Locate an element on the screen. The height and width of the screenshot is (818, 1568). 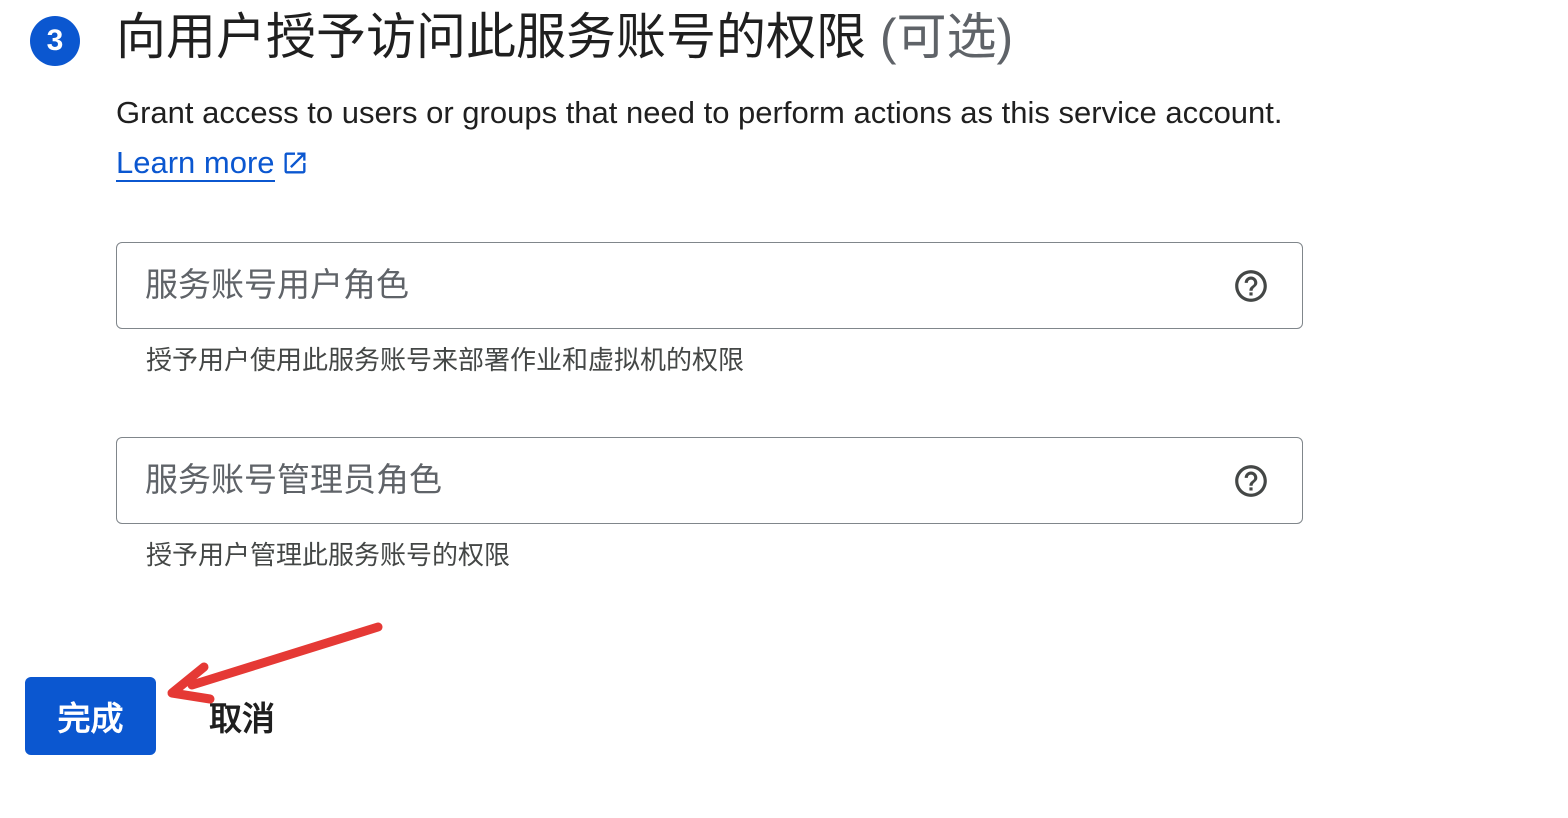
admin-role-hint: 授予用户管理此服务账号的权限 is located at coordinates (328, 555).